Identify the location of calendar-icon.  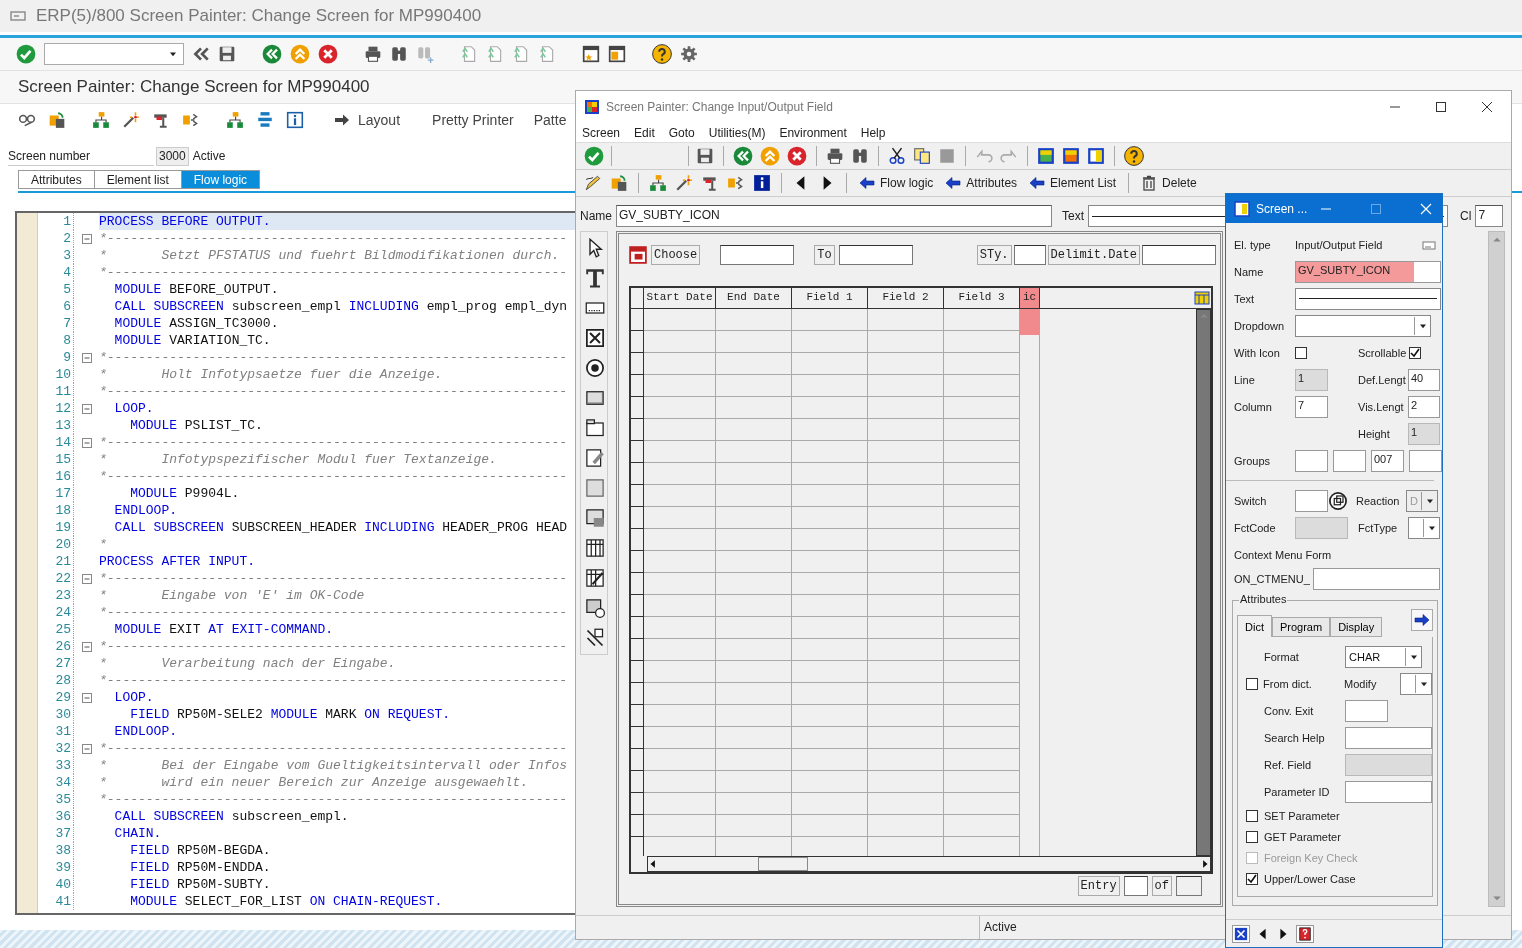
(638, 255).